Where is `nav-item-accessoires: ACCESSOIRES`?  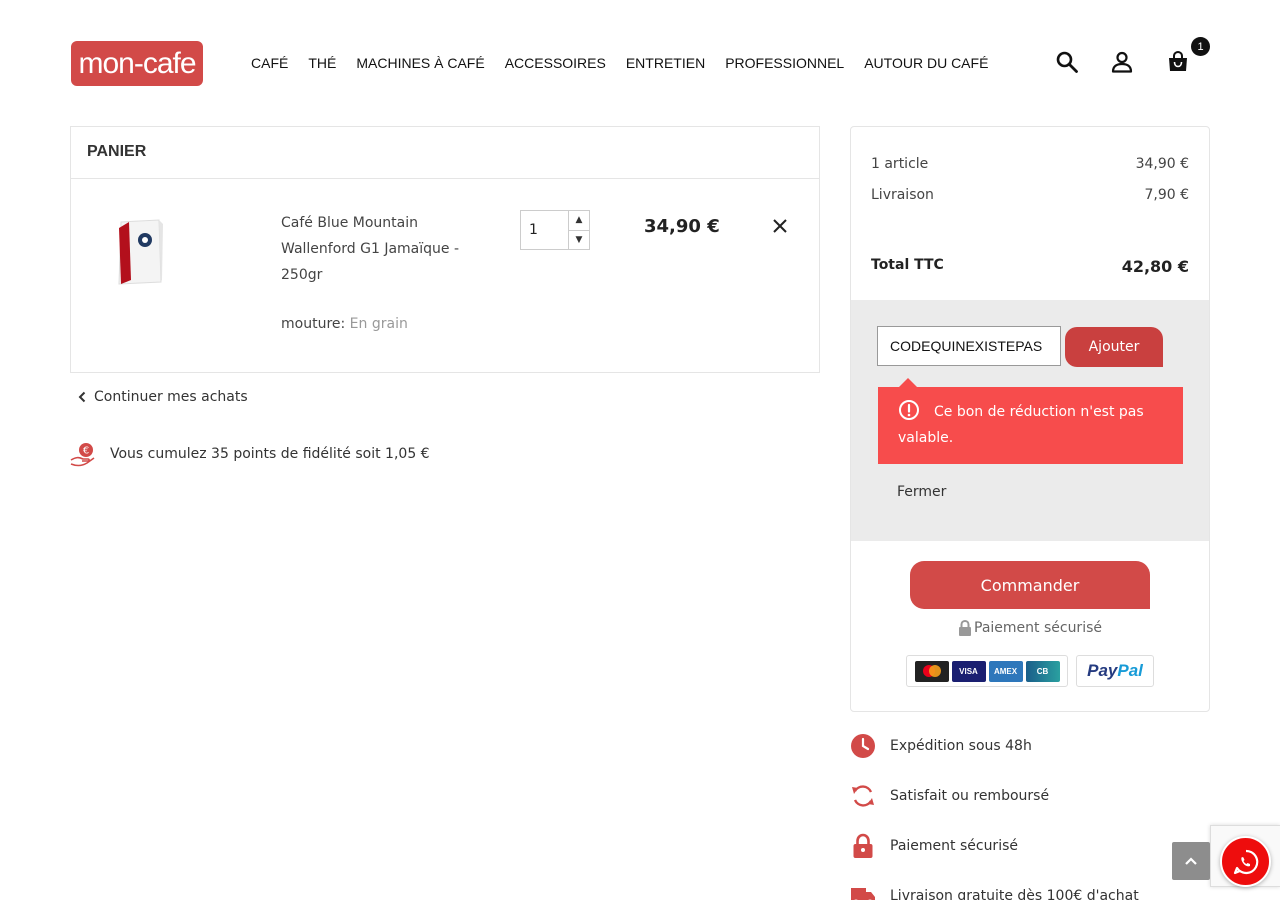 nav-item-accessoires: ACCESSOIRES is located at coordinates (555, 63).